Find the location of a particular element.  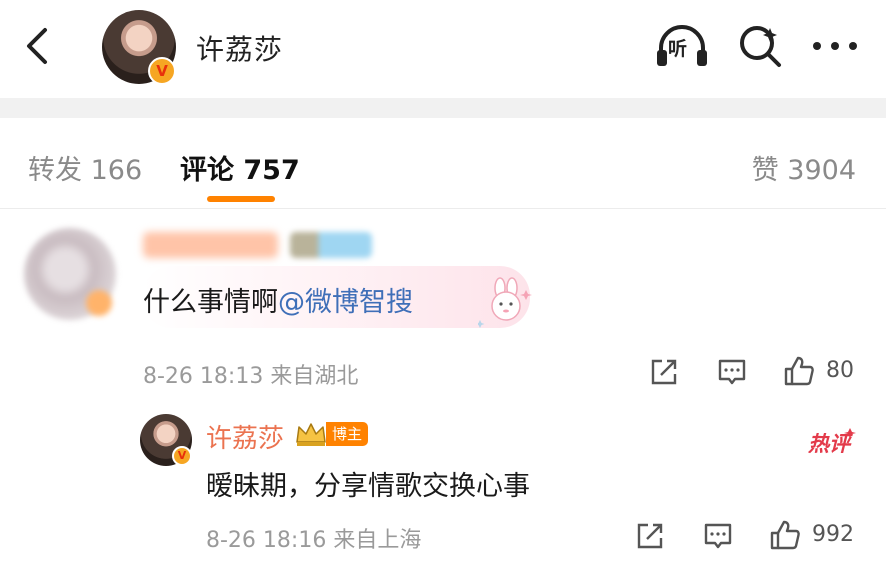

like-count: 80 is located at coordinates (840, 370).